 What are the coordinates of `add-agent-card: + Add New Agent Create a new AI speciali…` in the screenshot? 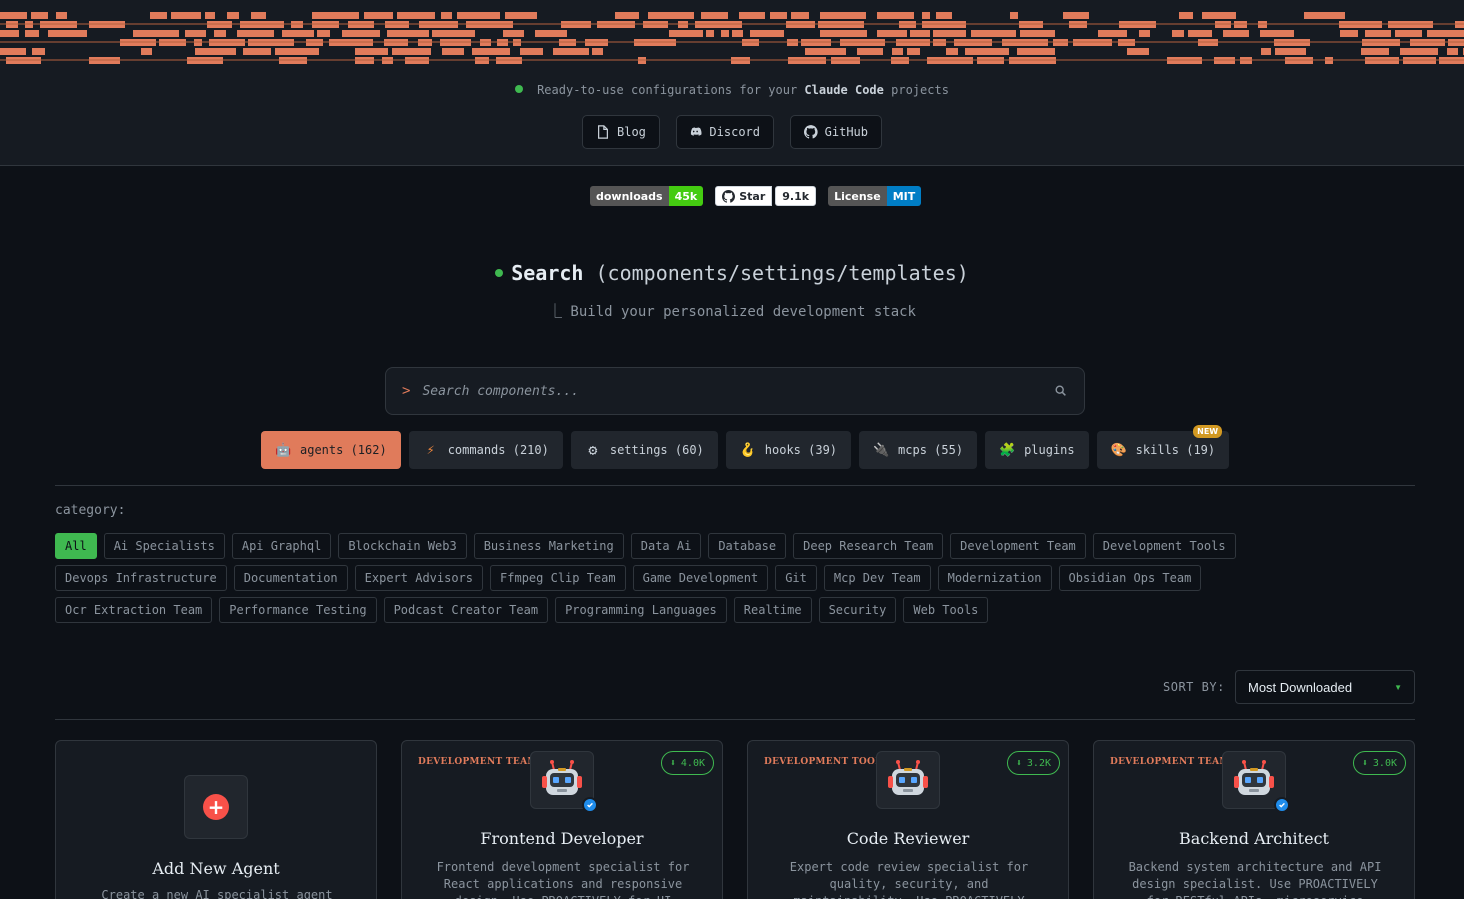 It's located at (216, 819).